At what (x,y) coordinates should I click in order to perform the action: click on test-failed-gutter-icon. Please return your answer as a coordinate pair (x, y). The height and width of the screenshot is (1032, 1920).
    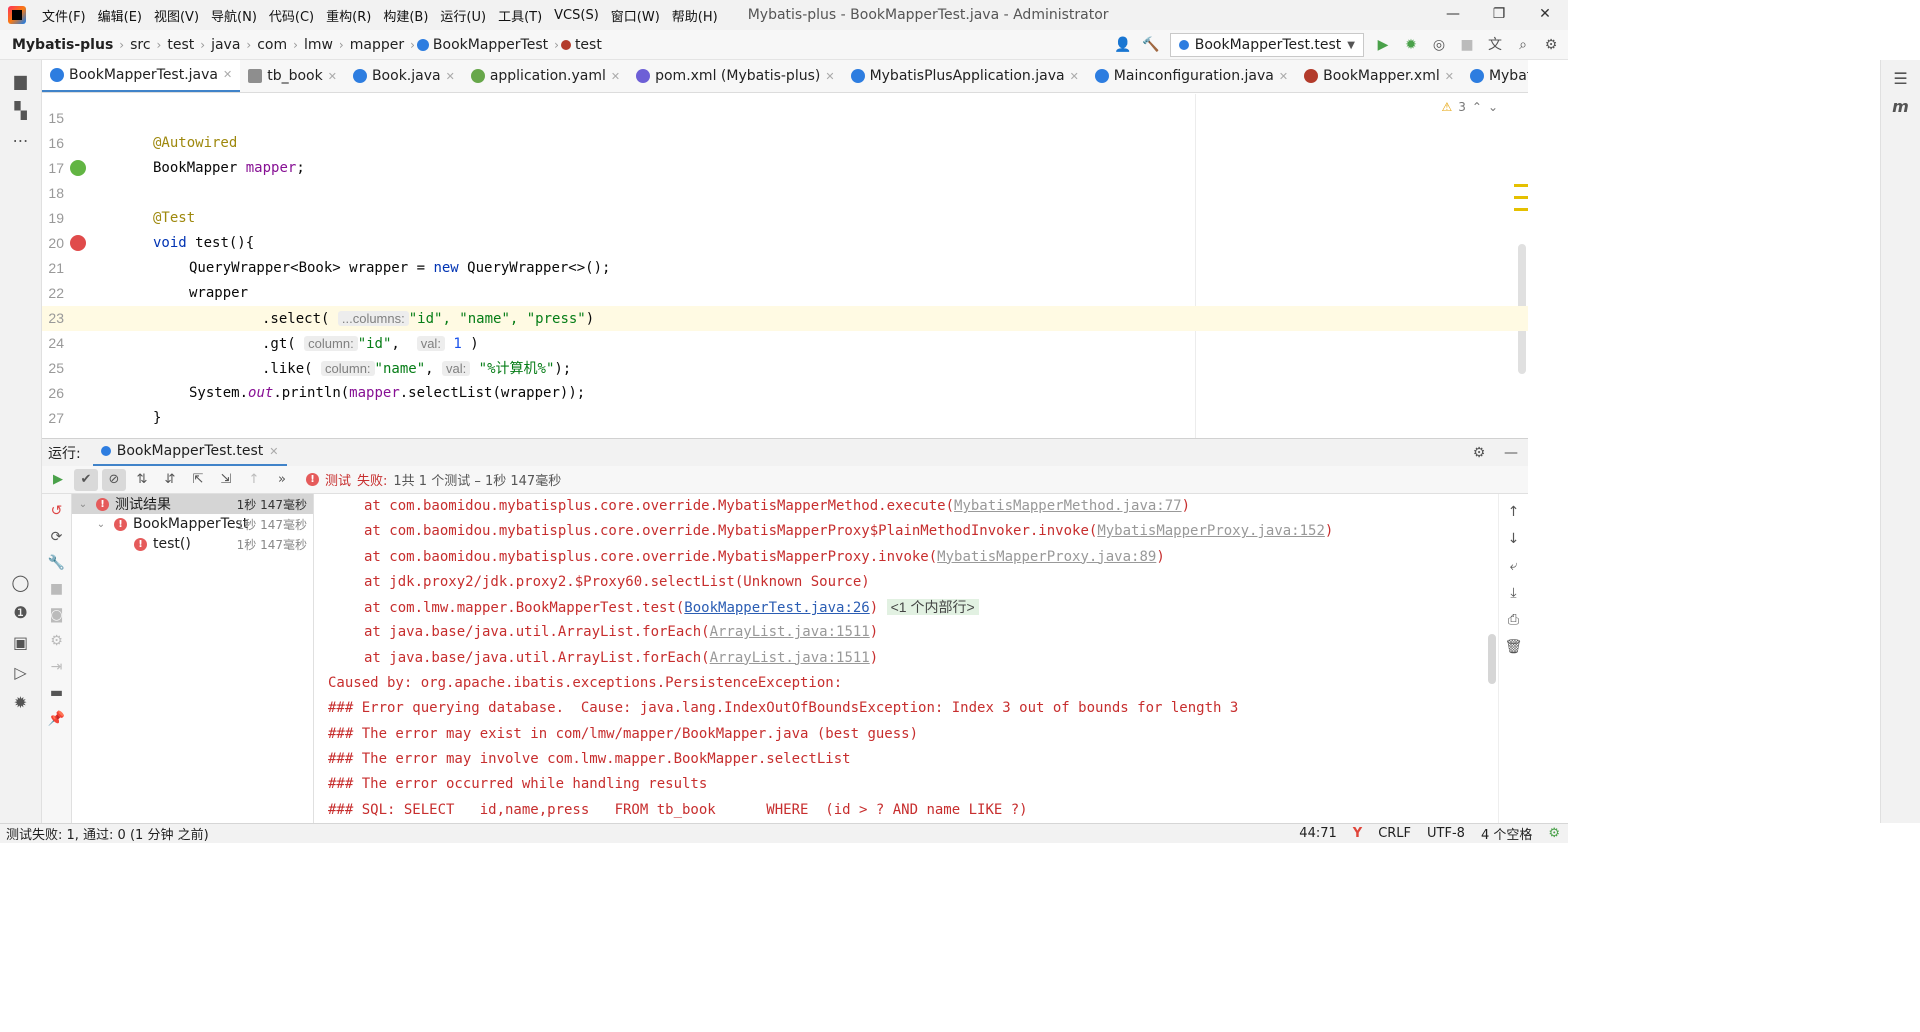
    Looking at the image, I should click on (78, 243).